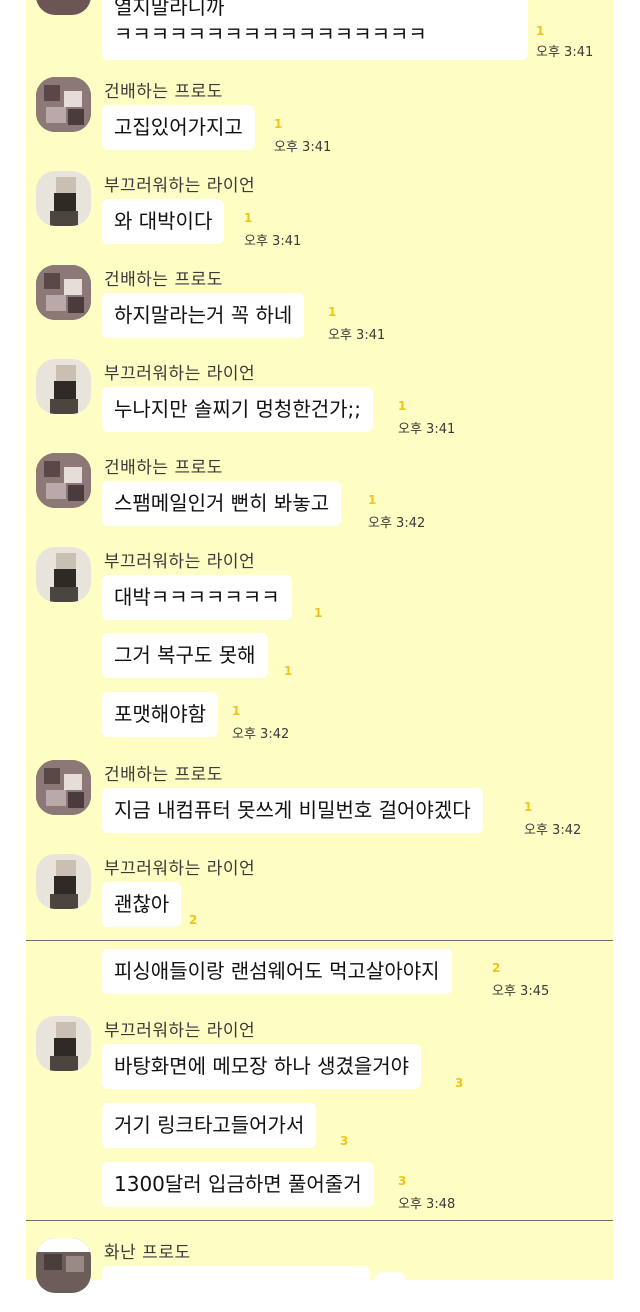 Image resolution: width=640 pixels, height=1312 pixels. I want to click on message-text: 바탕화면에 메모장 하나 생겼을거야, so click(262, 1066).